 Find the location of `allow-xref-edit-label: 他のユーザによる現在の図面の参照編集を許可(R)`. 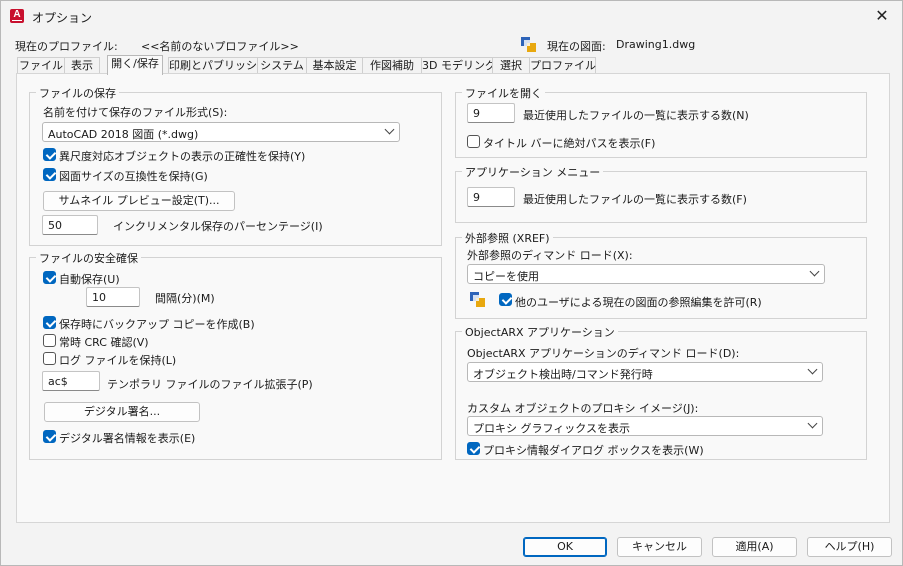

allow-xref-edit-label: 他のユーザによる現在の図面の参照編集を許可(R) is located at coordinates (638, 302).